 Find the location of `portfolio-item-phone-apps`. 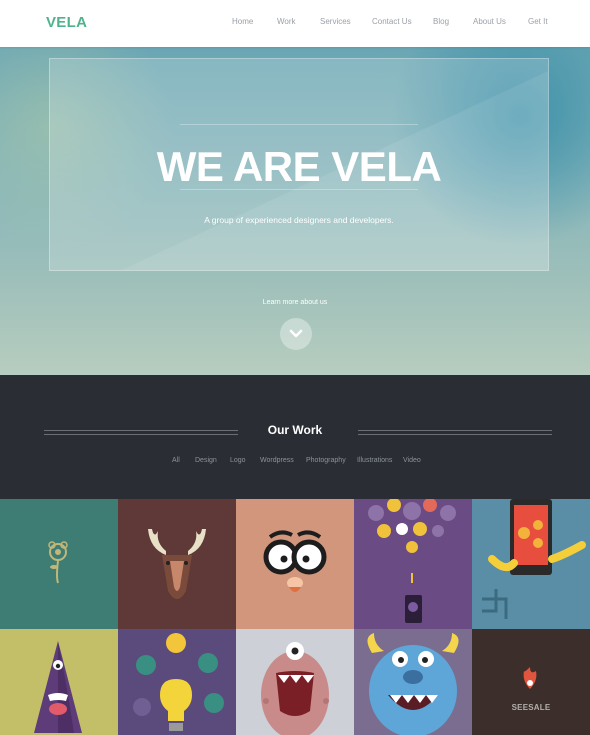

portfolio-item-phone-apps is located at coordinates (413, 564).